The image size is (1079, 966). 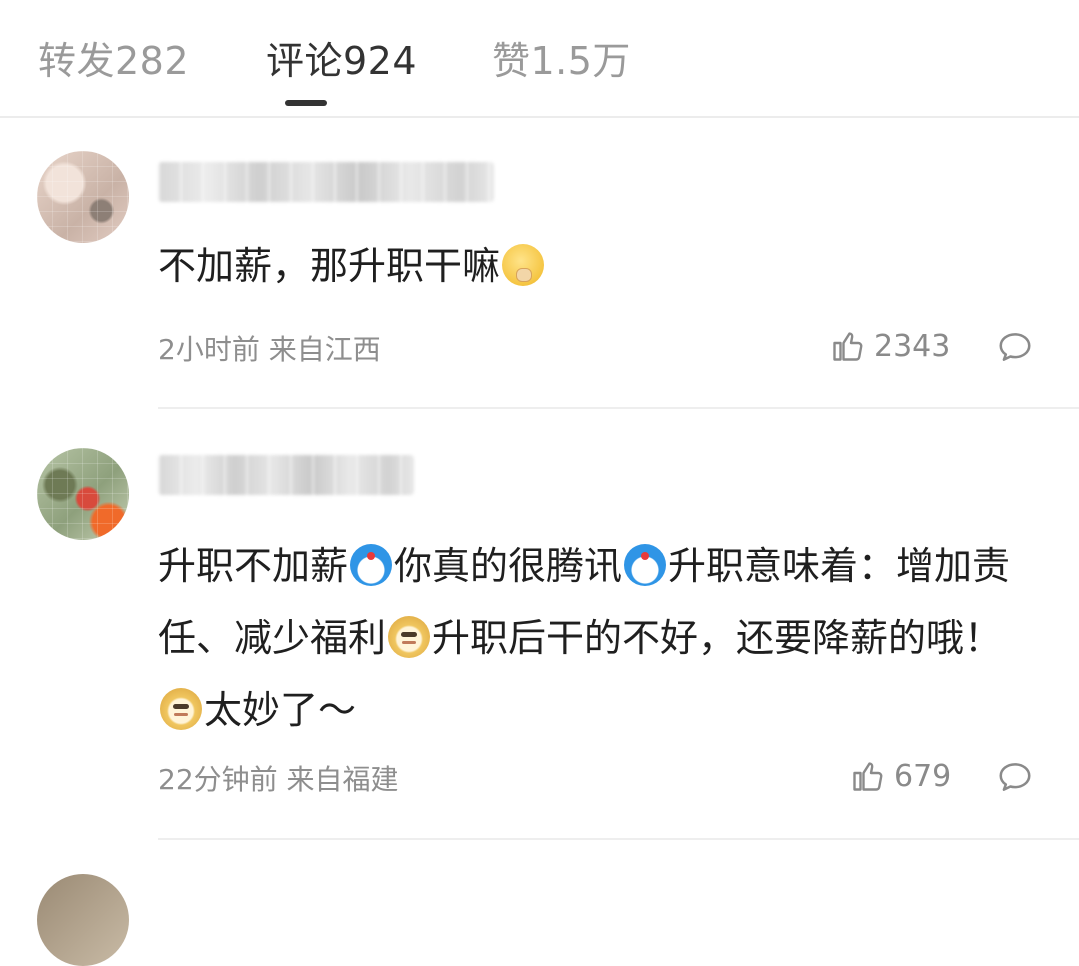 What do you see at coordinates (218, 779) in the screenshot?
I see `comment-time: 22分钟前` at bounding box center [218, 779].